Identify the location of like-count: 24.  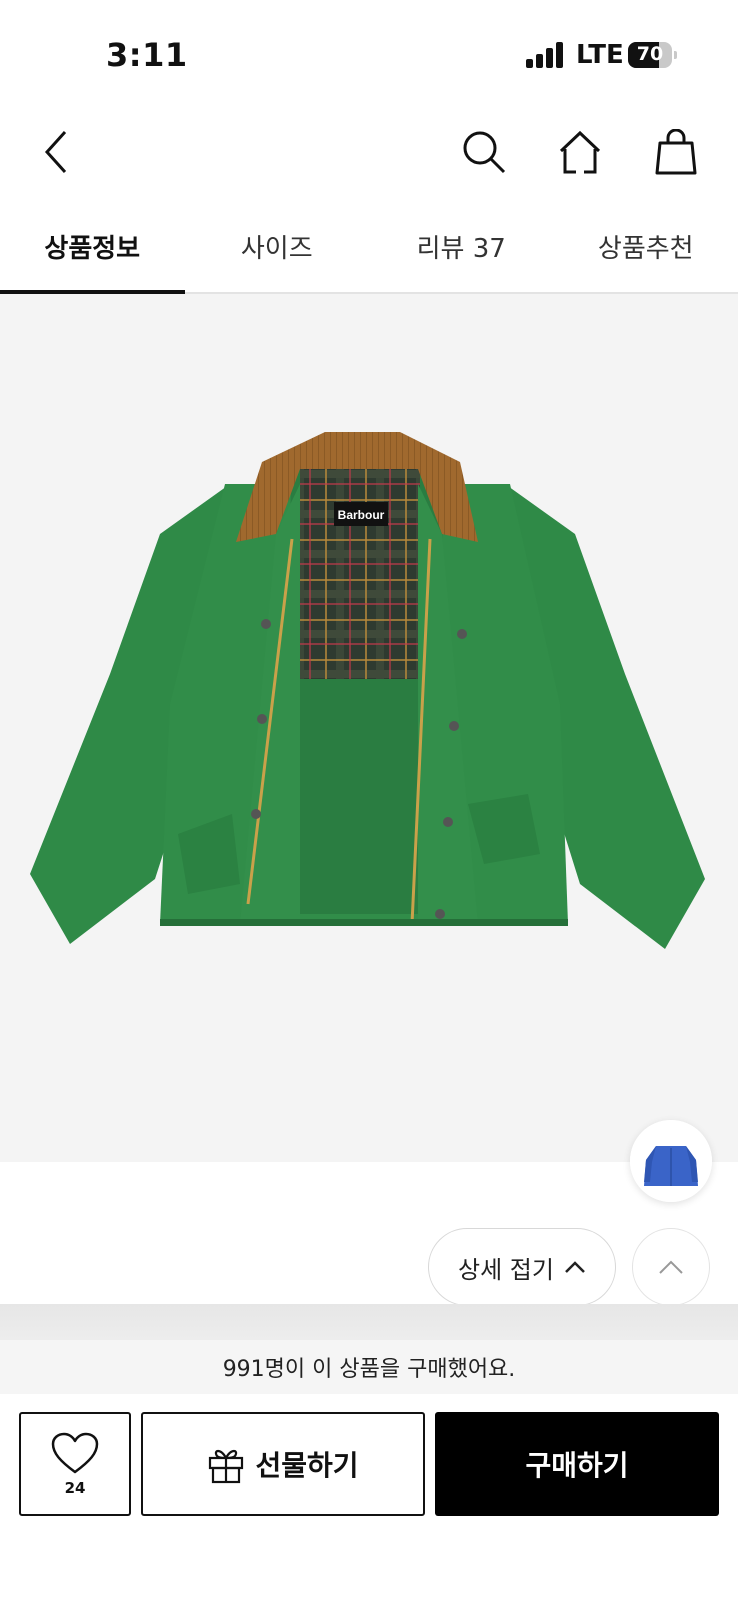
(75, 1488).